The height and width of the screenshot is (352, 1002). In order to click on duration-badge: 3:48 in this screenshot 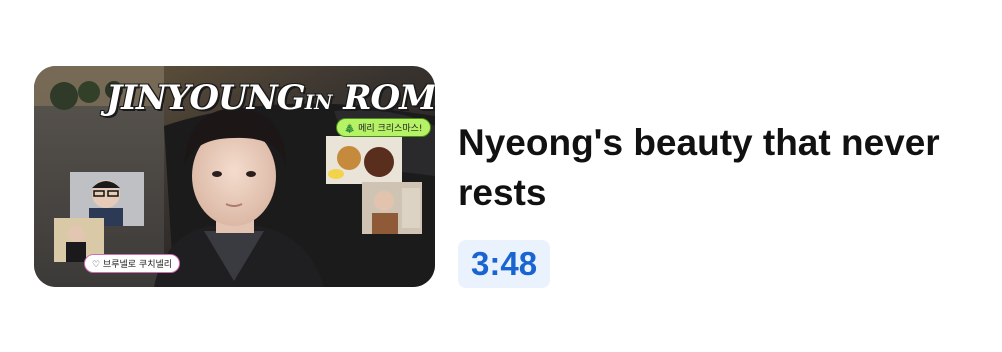, I will do `click(504, 264)`.